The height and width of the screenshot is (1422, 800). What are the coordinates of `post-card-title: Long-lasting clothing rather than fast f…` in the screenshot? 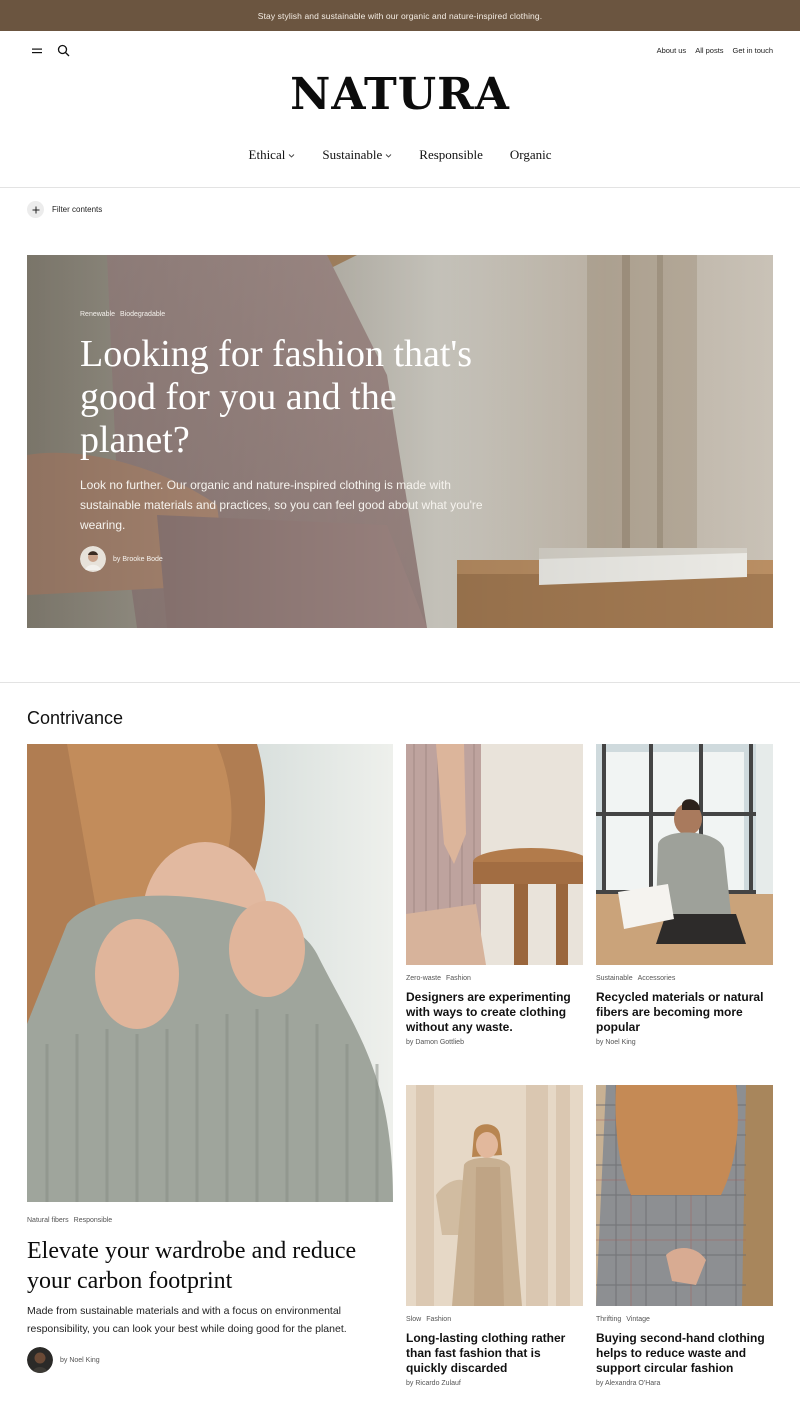 It's located at (494, 1353).